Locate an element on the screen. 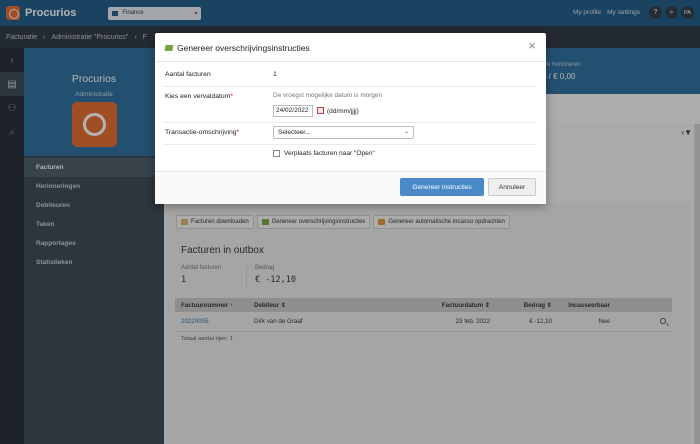 The height and width of the screenshot is (444, 700). due-date-label: Kies een vervaldatum* is located at coordinates (199, 96).